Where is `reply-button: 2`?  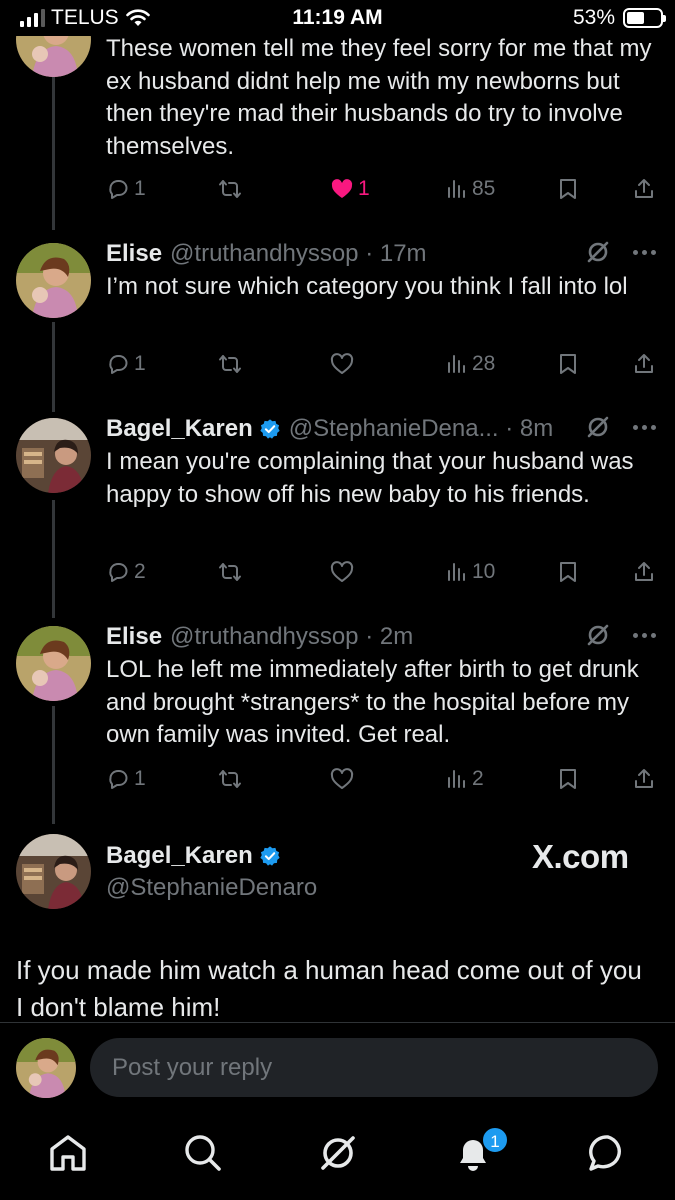
reply-button: 2 is located at coordinates (126, 572).